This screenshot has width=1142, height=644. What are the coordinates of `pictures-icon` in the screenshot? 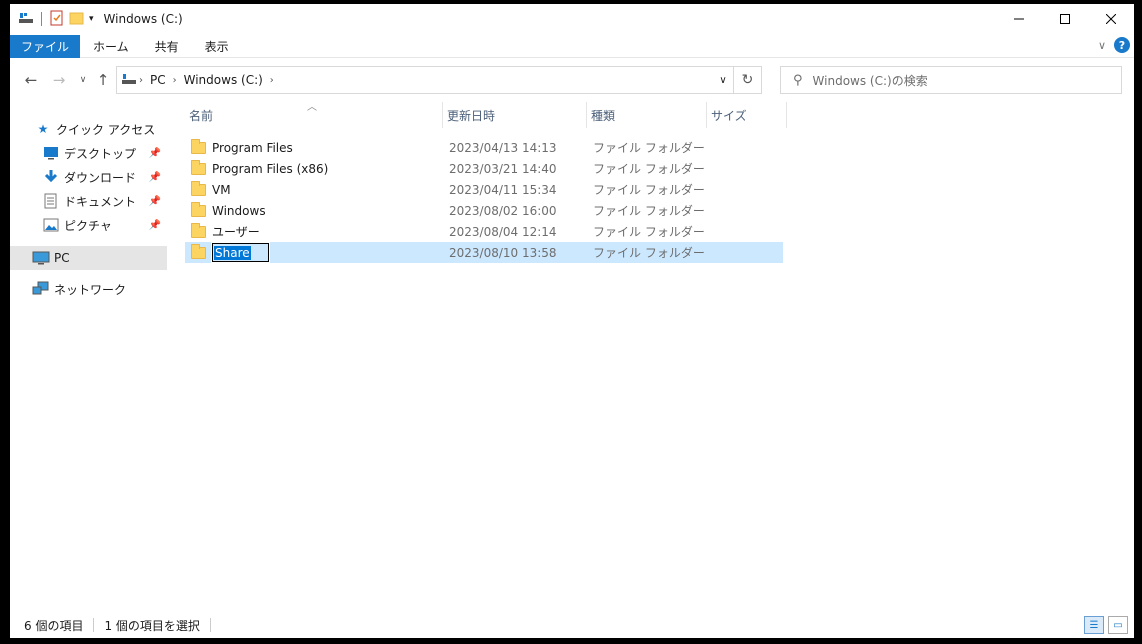 It's located at (51, 225).